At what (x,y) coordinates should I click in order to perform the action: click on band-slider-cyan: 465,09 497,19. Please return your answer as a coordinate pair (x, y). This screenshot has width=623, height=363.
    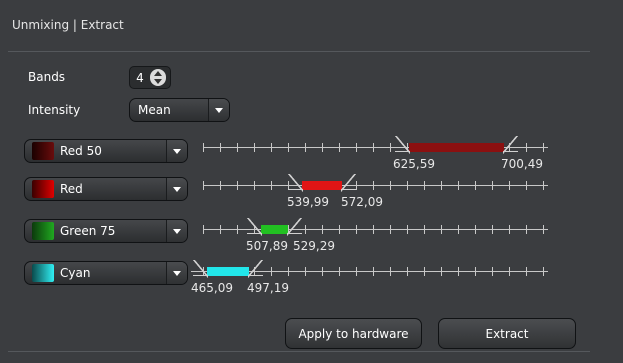
    Looking at the image, I should click on (369, 277).